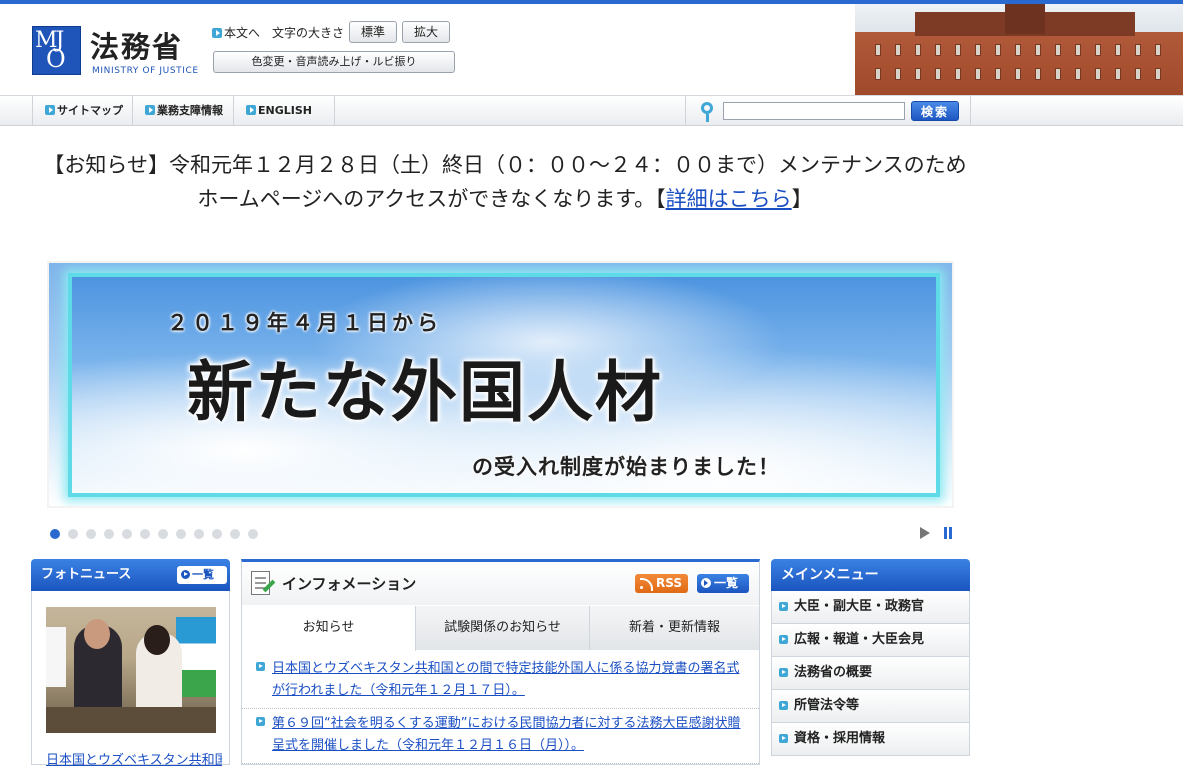 The width and height of the screenshot is (1183, 768). Describe the element at coordinates (334, 62) in the screenshot. I see `accessibility-button: 色変更・音声読み上げ・ルビ振り` at that location.